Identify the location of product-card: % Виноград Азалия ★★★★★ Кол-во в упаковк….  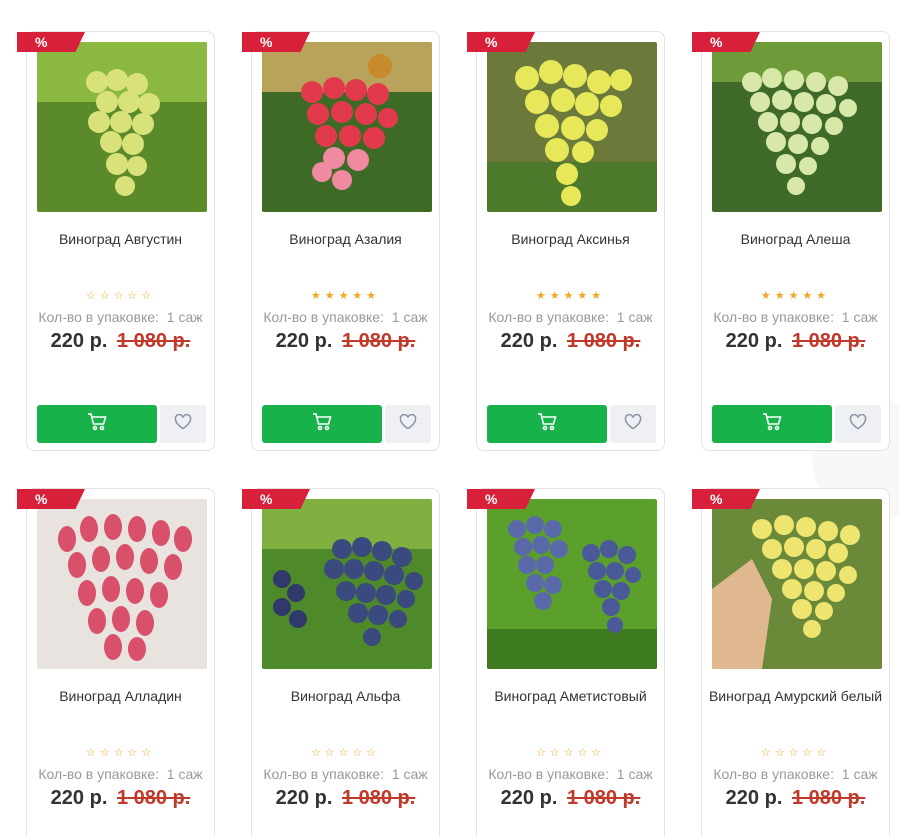
(341, 241).